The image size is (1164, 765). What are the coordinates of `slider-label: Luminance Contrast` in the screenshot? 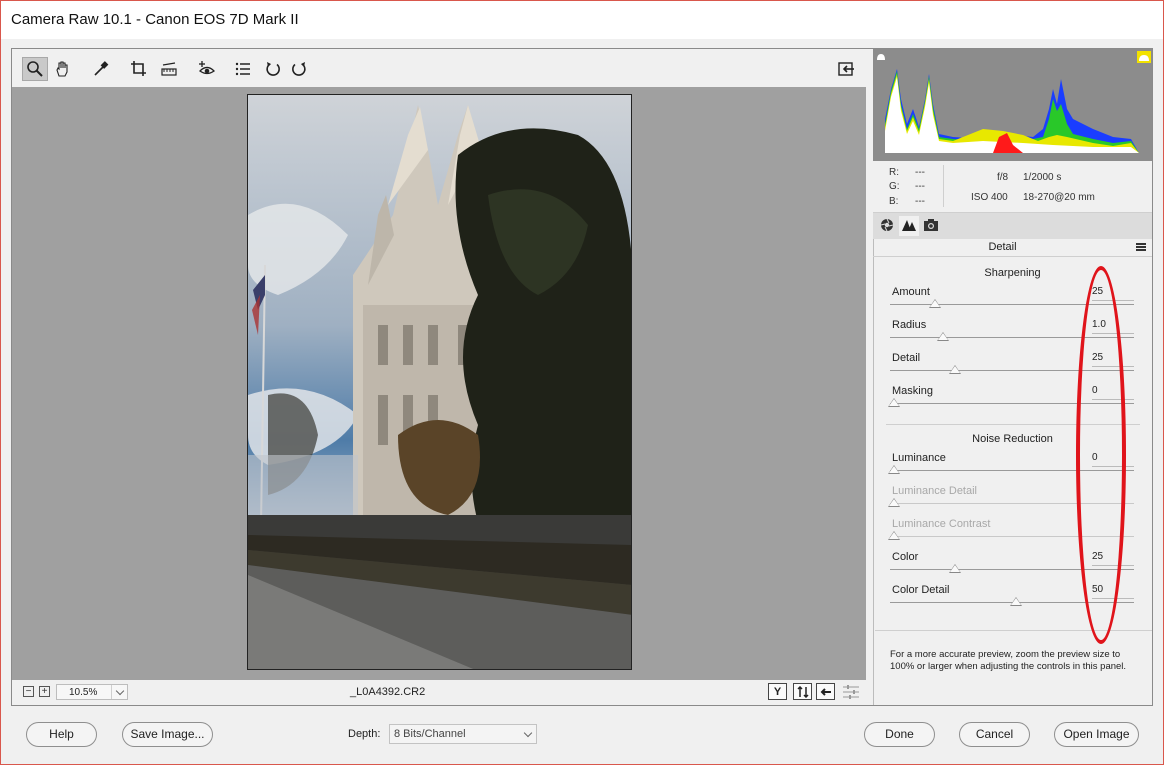 It's located at (941, 524).